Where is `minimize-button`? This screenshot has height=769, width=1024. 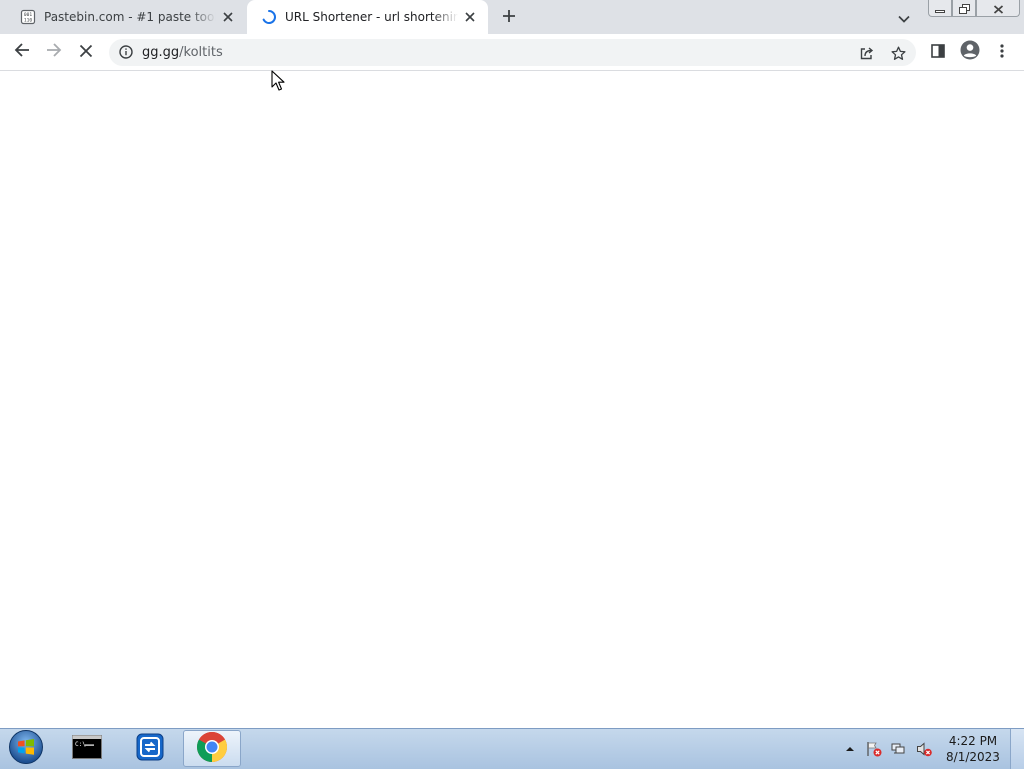
minimize-button is located at coordinates (940, 8).